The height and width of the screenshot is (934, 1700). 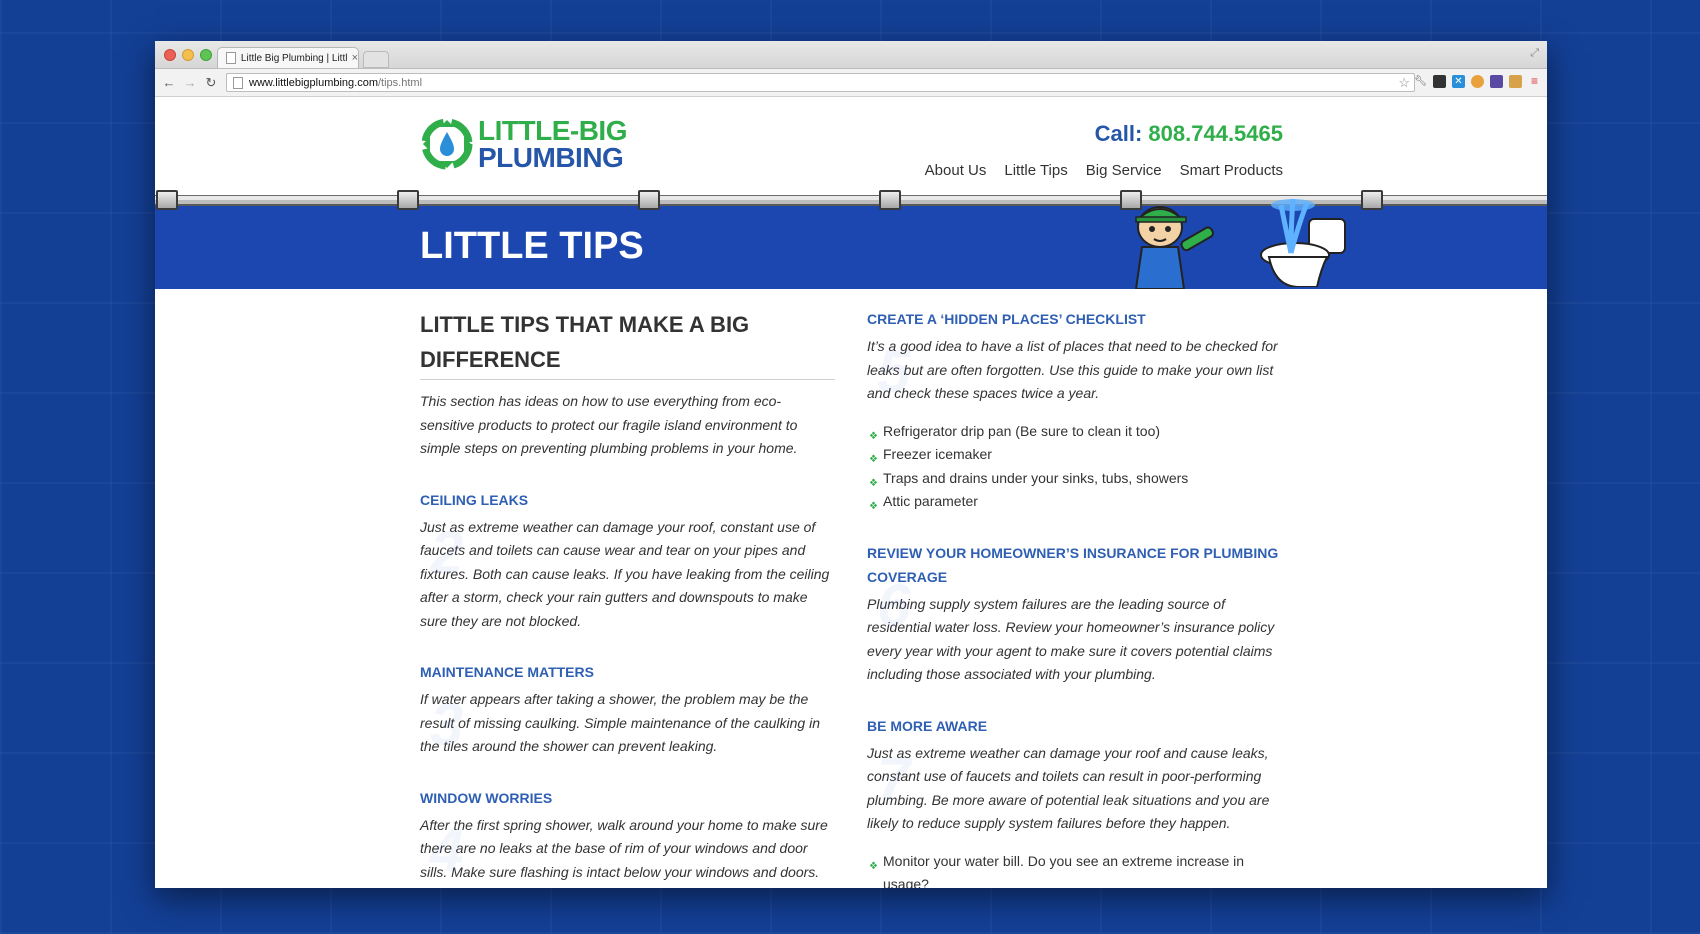 I want to click on toilet-icon, so click(x=1303, y=242).